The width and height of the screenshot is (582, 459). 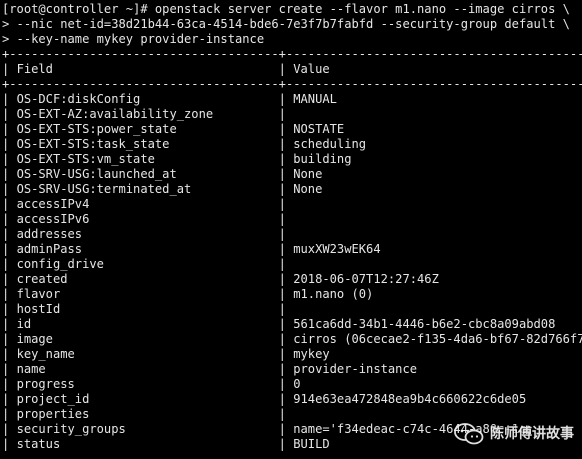 I want to click on table-row: | OS-SRV-USG:launched_at | None, so click(x=162, y=174).